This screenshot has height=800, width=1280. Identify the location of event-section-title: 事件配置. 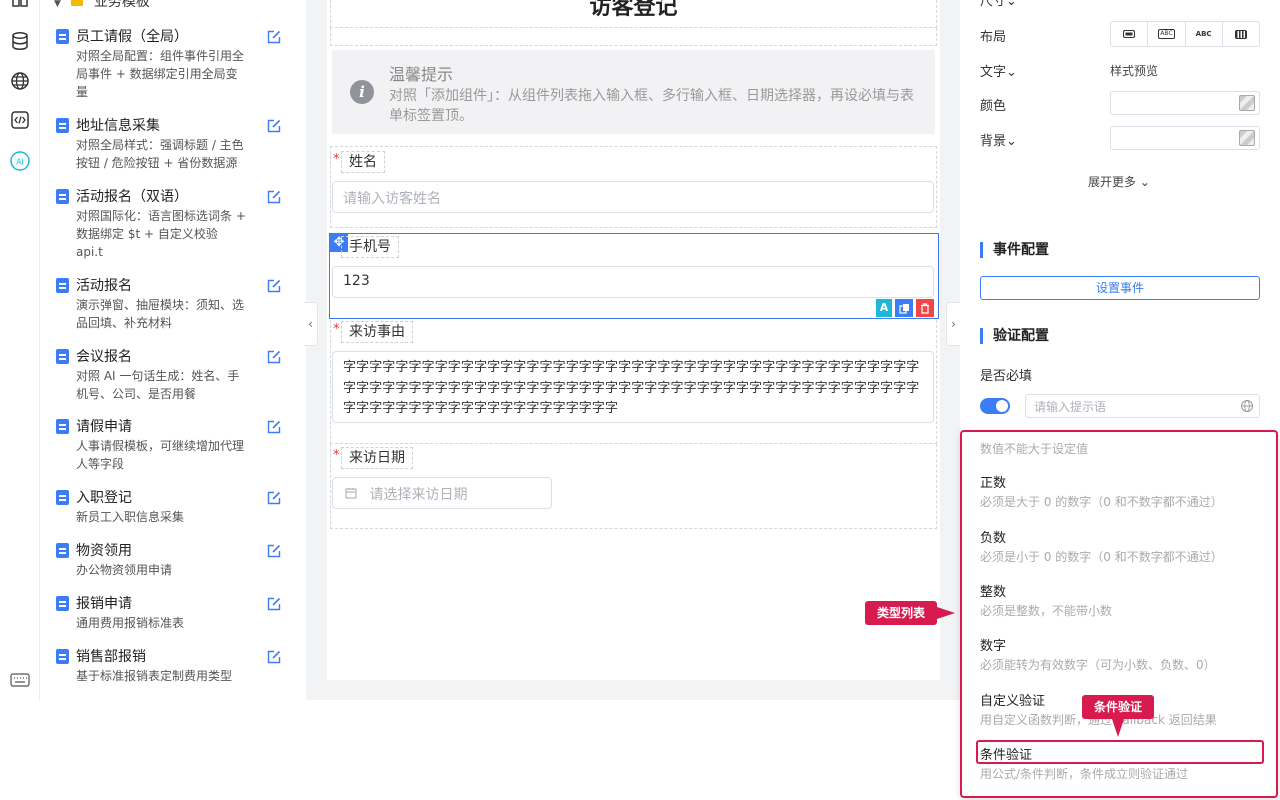
(1014, 250).